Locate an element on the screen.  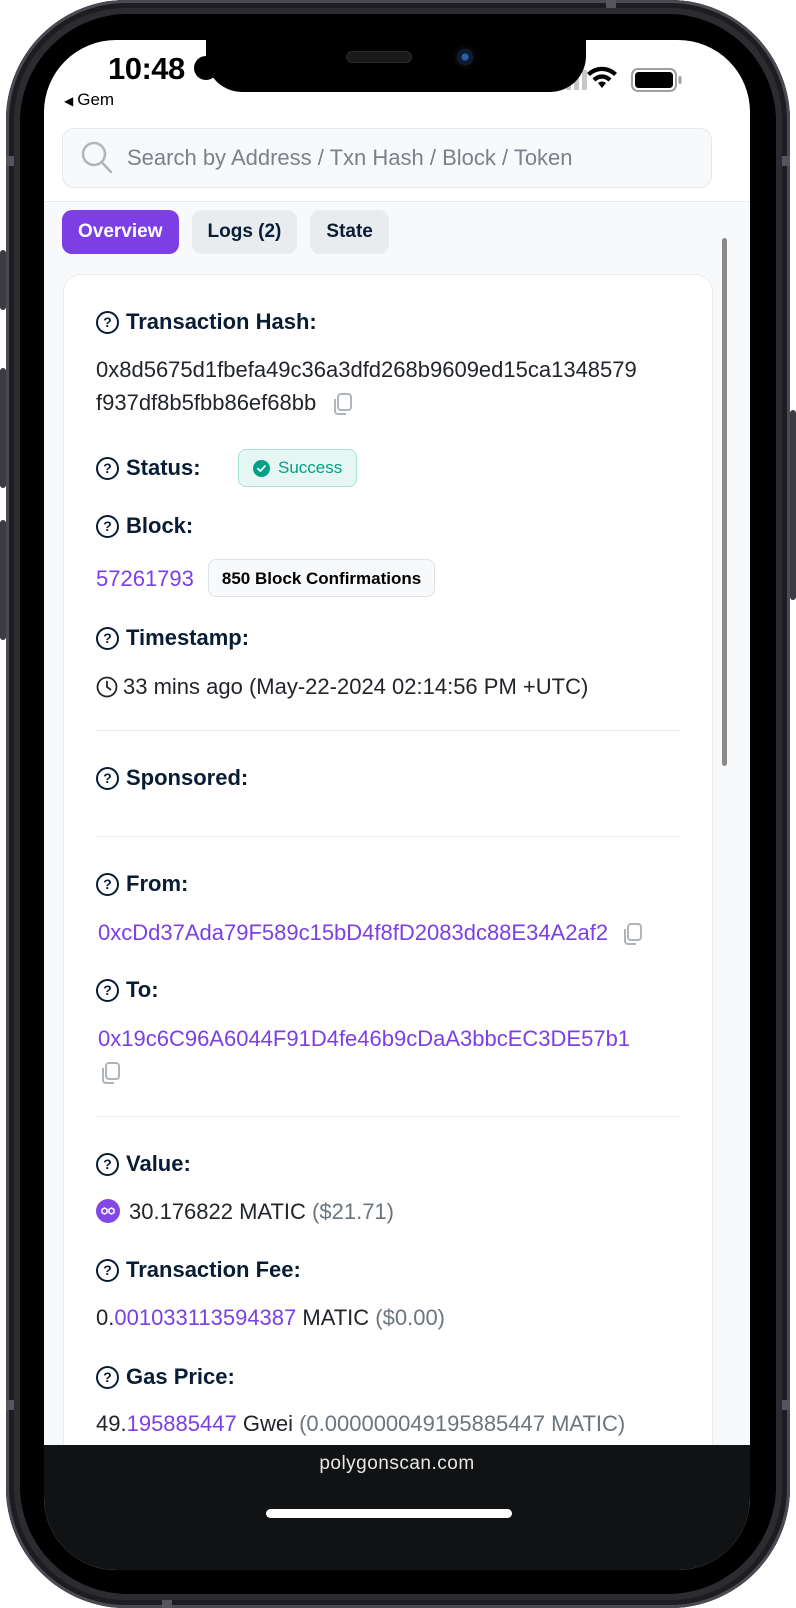
gas-price-label: ? Gas Price: is located at coordinates (391, 1377).